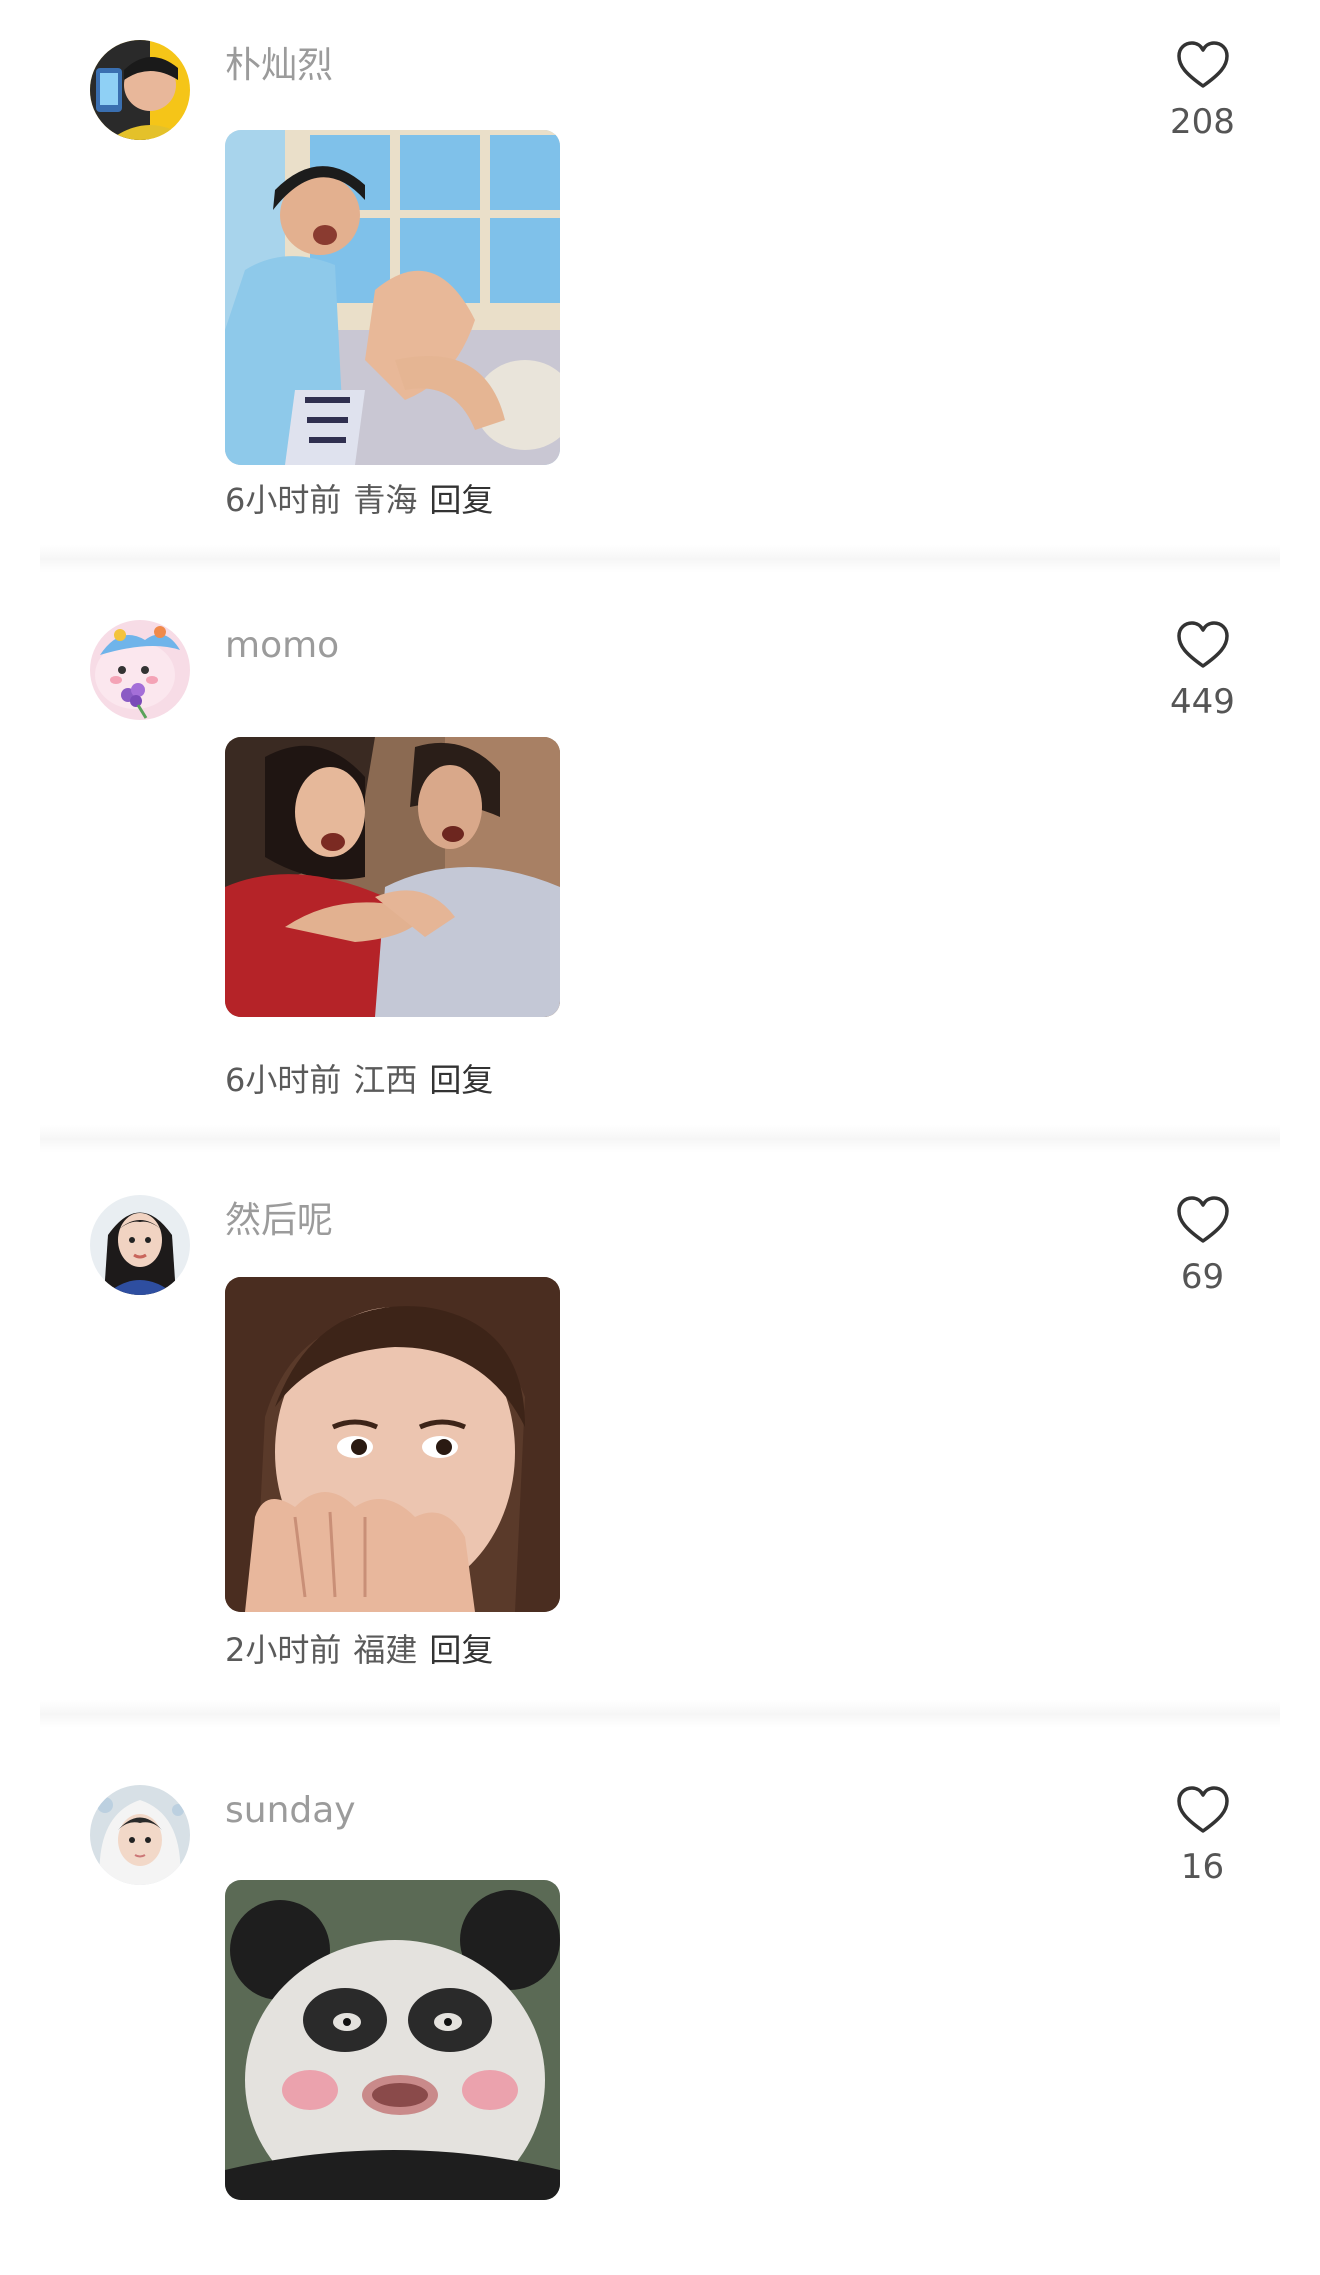 The height and width of the screenshot is (2275, 1320). What do you see at coordinates (1202, 1246) in the screenshot?
I see `like-control: 69` at bounding box center [1202, 1246].